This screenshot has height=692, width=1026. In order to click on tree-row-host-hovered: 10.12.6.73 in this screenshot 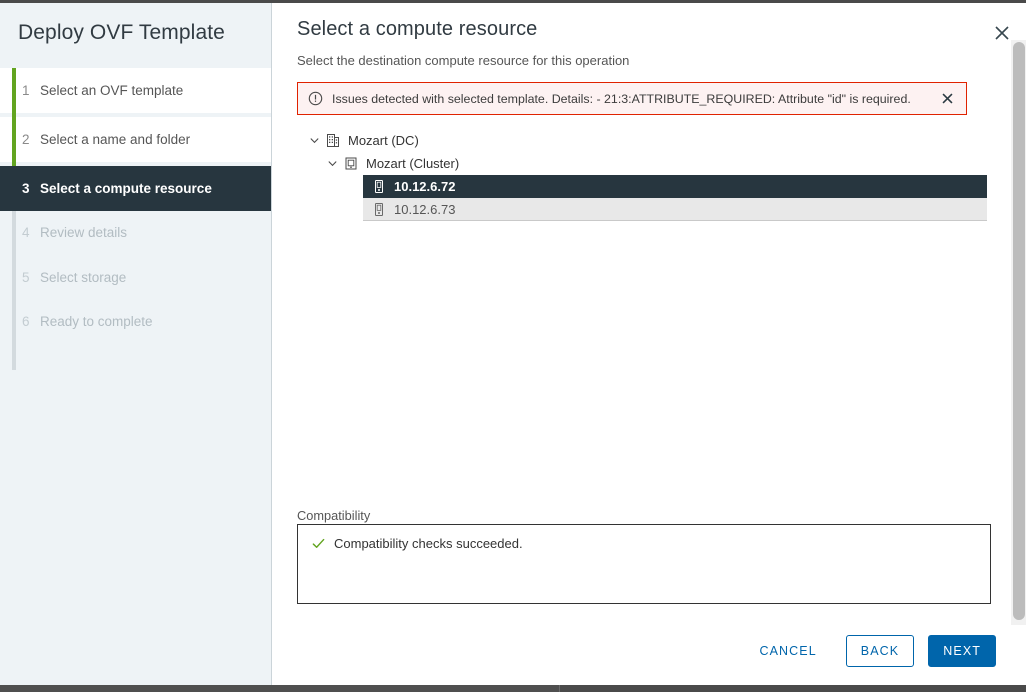, I will do `click(675, 209)`.